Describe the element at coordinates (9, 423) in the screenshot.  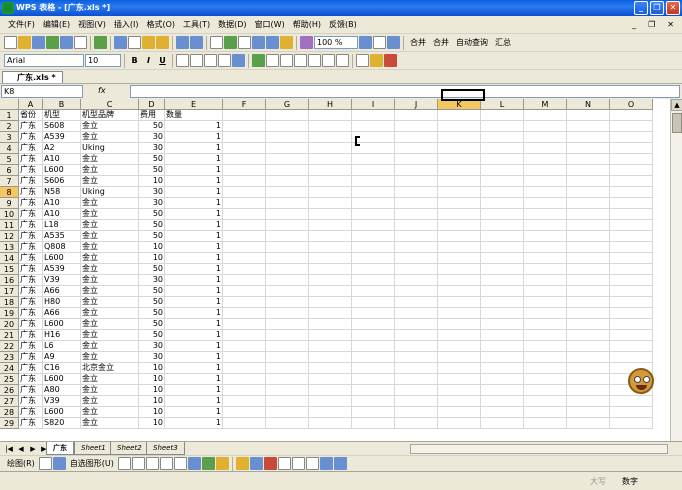
I see `row-header: 29` at that location.